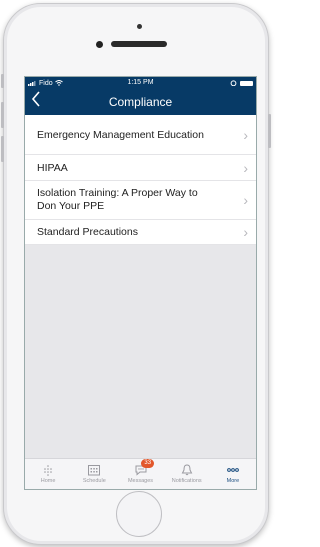 This screenshot has width=320, height=547. What do you see at coordinates (148, 463) in the screenshot?
I see `messages-badge: 33` at bounding box center [148, 463].